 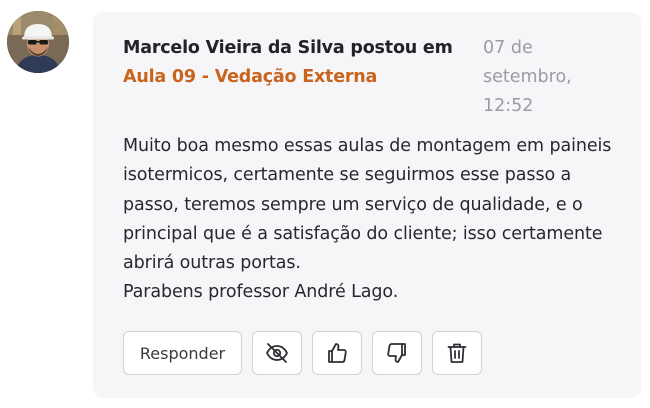 I want to click on thumbs-down-icon, so click(x=396, y=353).